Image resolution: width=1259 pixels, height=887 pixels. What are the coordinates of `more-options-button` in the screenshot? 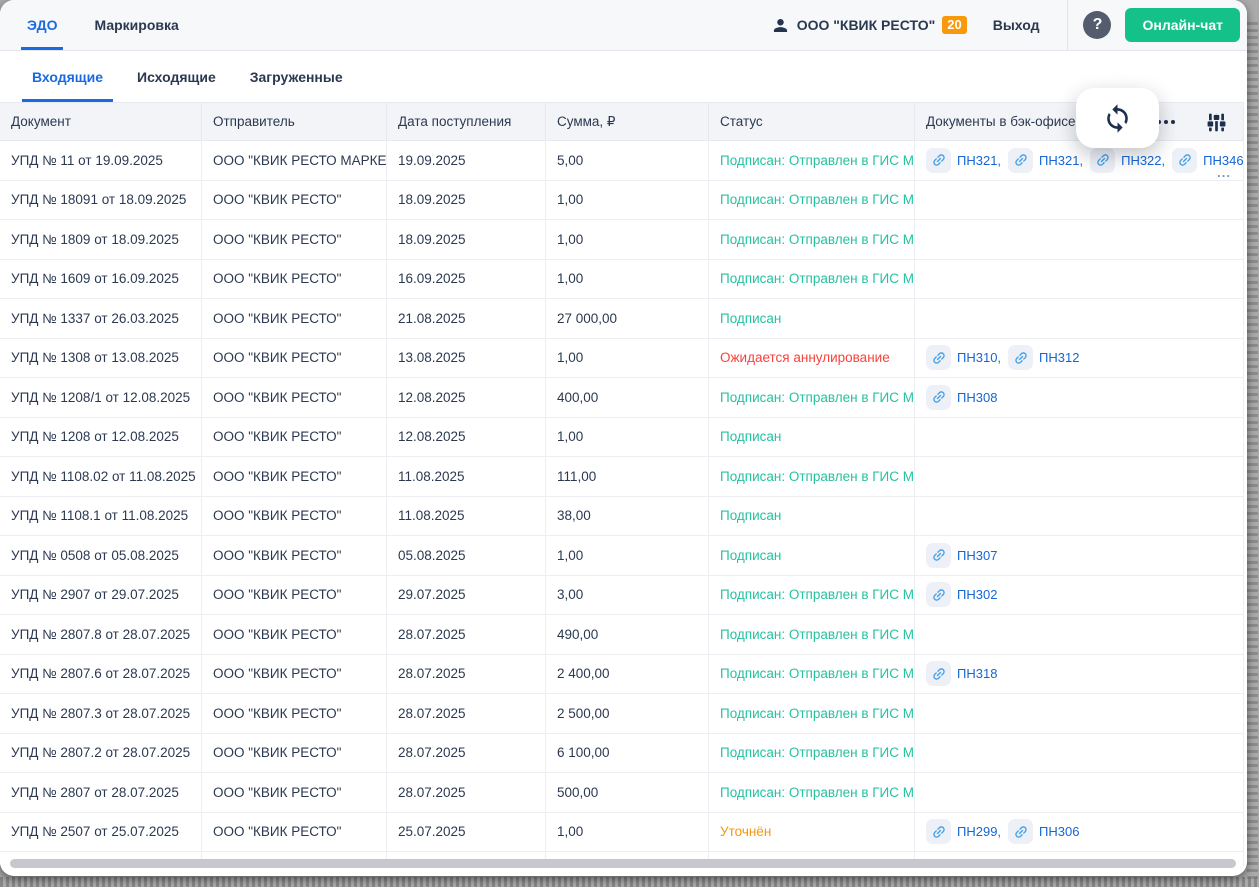 It's located at (1166, 122).